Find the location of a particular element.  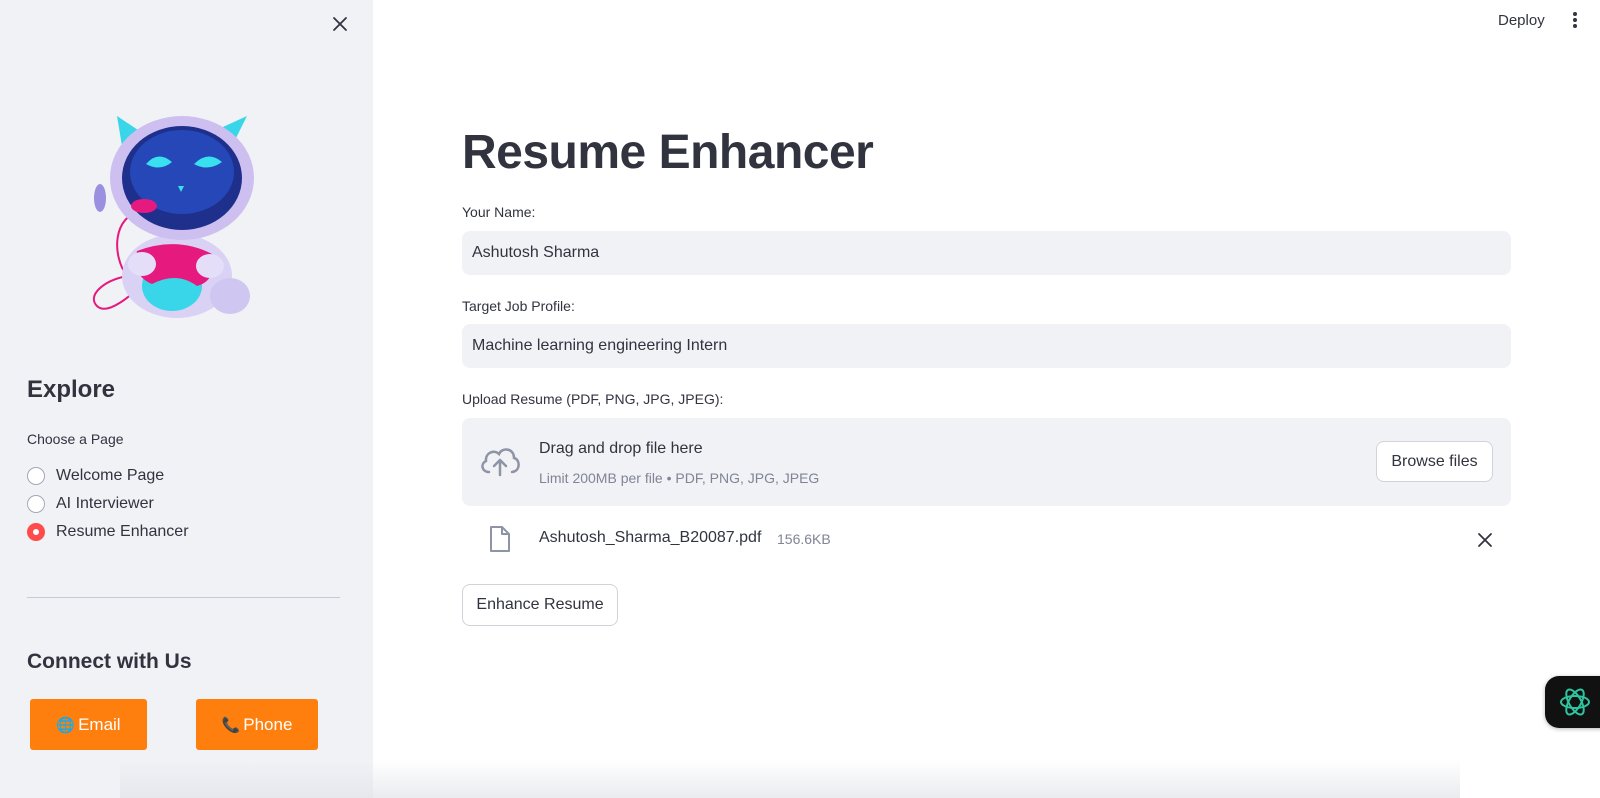

close-sidebar-button is located at coordinates (340, 24).